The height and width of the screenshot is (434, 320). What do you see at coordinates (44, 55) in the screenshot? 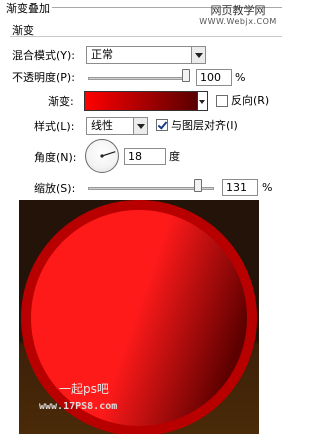
I see `blend-mode-label: 混合模式(Y):` at bounding box center [44, 55].